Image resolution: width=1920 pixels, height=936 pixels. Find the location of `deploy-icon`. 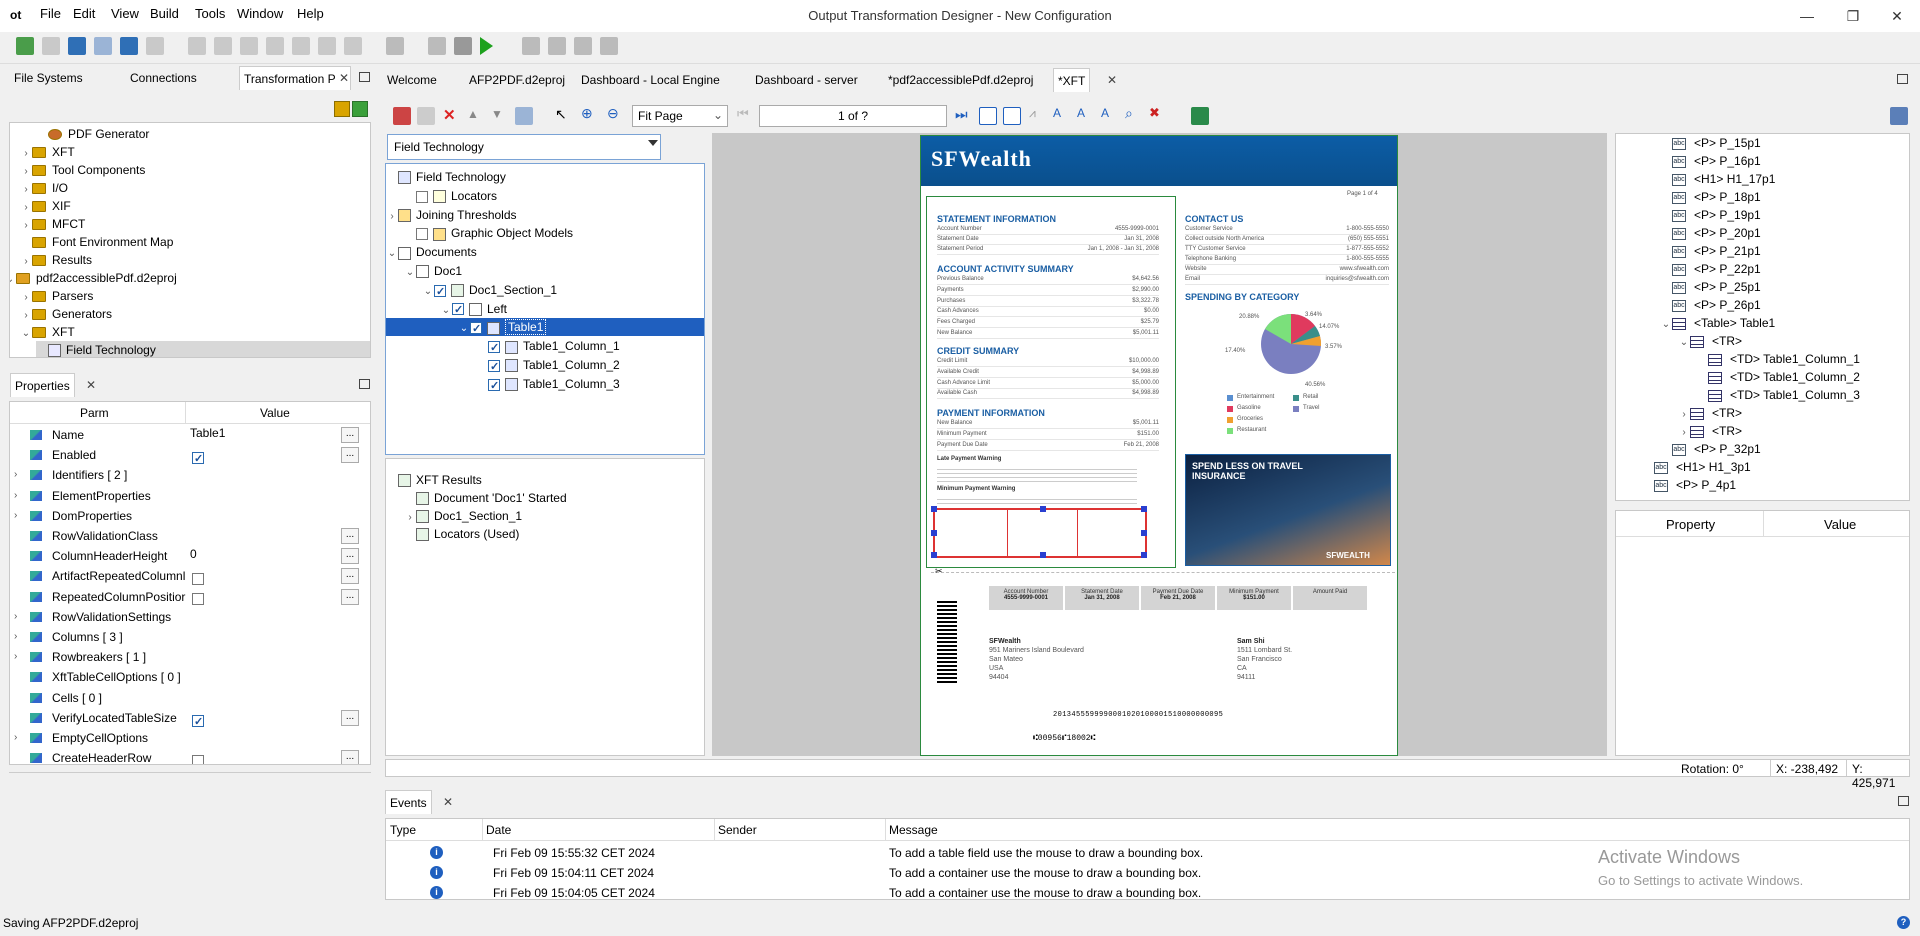

deploy-icon is located at coordinates (531, 46).